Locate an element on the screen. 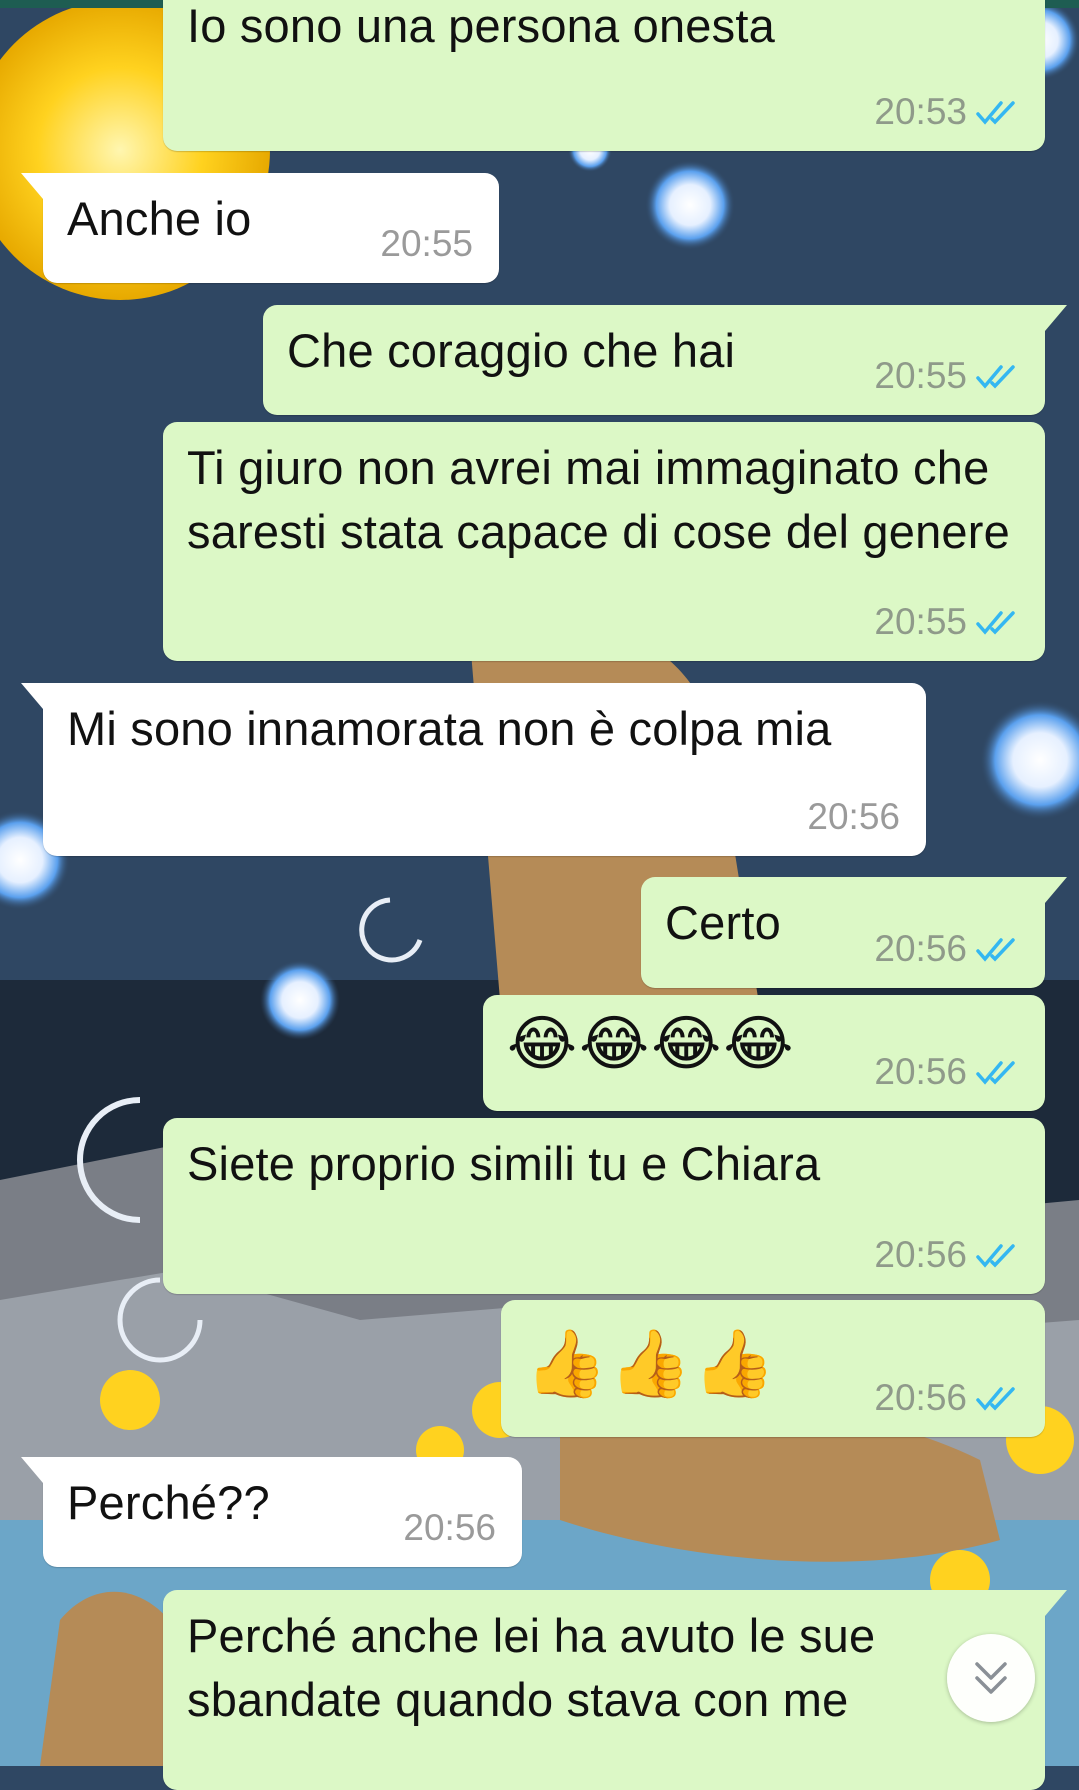 The height and width of the screenshot is (1790, 1079). chevron-double-down-icon is located at coordinates (991, 1678).